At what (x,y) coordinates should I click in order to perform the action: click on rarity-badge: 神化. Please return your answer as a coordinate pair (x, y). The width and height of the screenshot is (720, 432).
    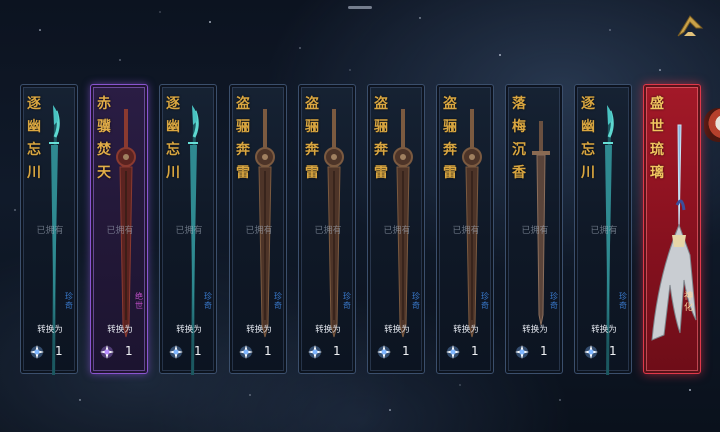
    Looking at the image, I should click on (689, 302).